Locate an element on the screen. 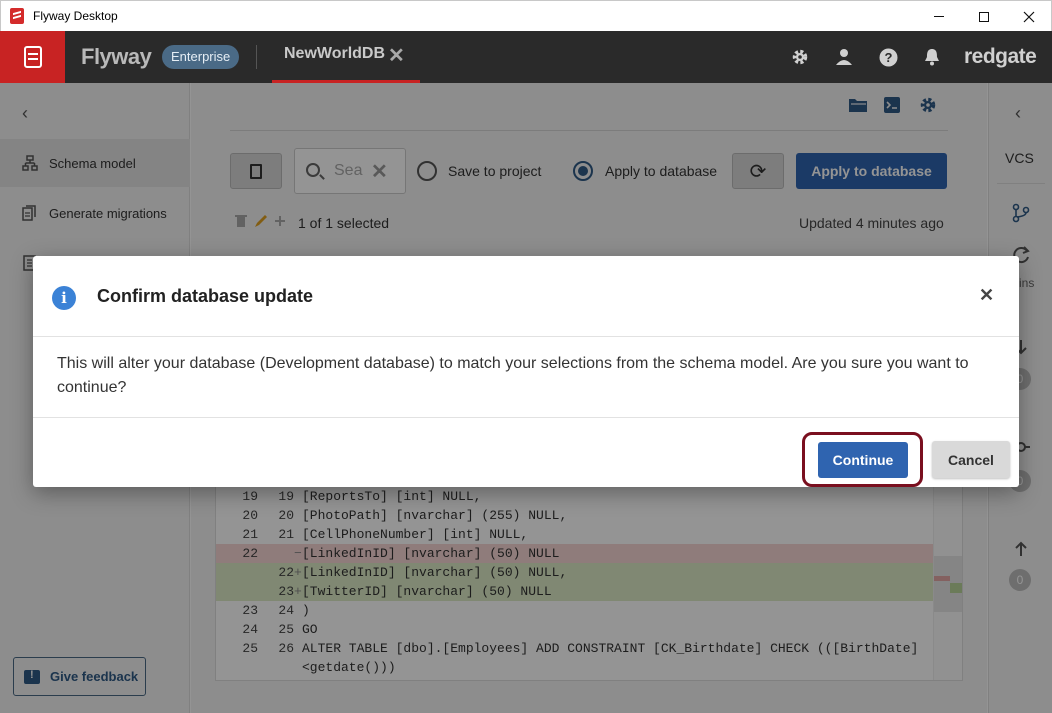 This screenshot has width=1052, height=713. flyway-logo-icon is located at coordinates (32, 57).